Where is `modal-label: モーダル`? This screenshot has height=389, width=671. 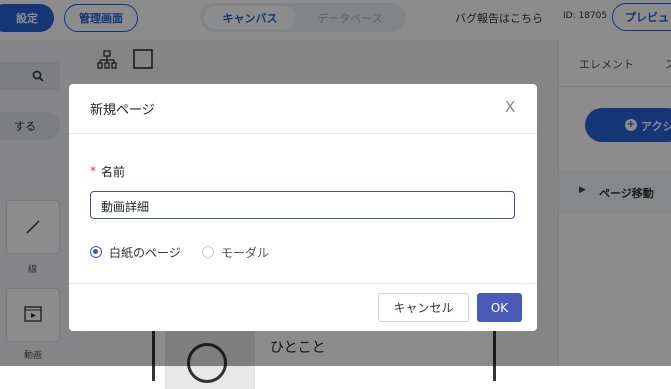
modal-label: モーダル is located at coordinates (245, 252).